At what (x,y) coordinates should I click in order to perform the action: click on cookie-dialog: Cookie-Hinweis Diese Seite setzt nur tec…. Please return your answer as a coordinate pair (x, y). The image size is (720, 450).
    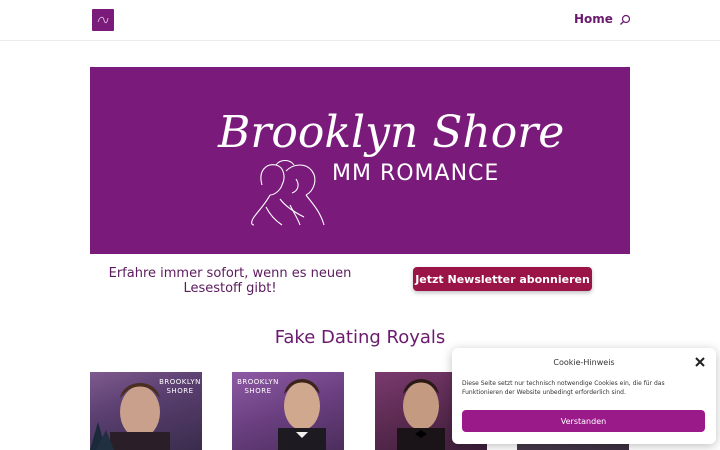
    Looking at the image, I should click on (584, 396).